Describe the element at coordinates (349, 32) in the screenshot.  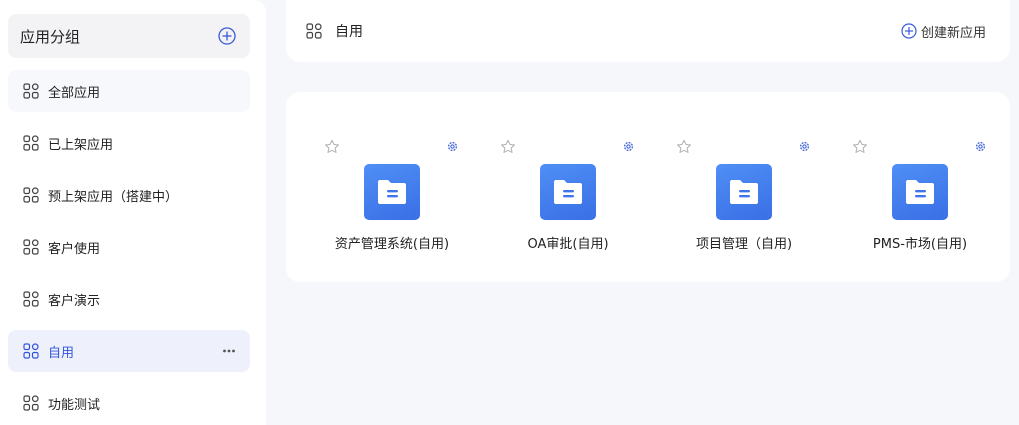
I see `page-title: 自用` at that location.